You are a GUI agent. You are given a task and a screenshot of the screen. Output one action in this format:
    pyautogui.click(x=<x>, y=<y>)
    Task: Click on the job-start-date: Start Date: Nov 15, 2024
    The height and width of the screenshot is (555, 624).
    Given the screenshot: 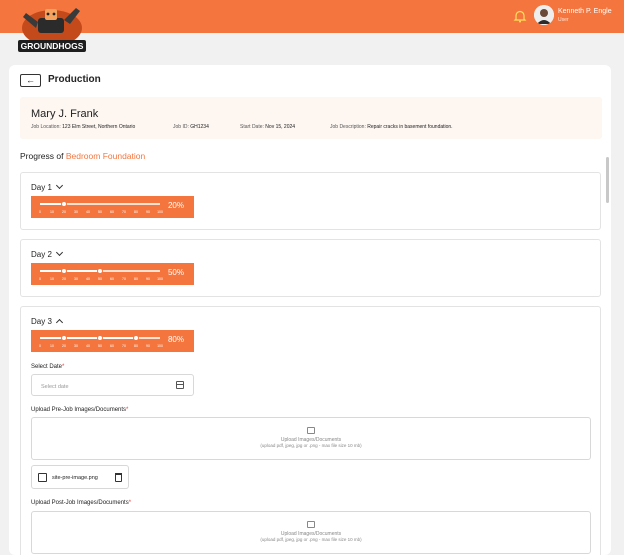 What is the action you would take?
    pyautogui.click(x=268, y=127)
    